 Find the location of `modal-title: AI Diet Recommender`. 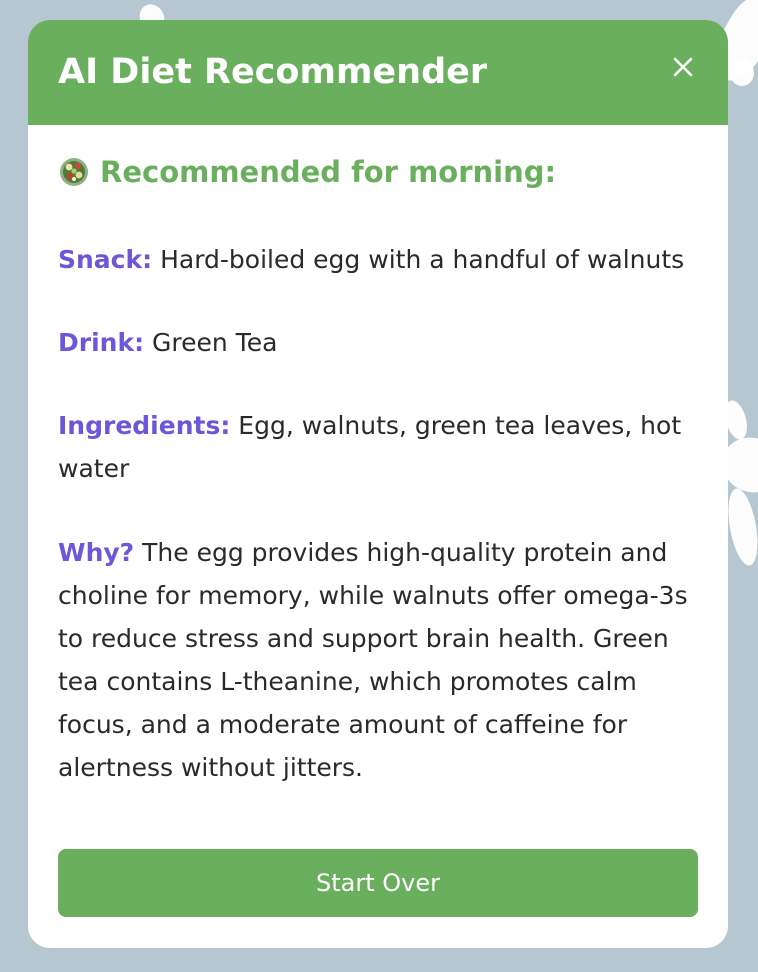

modal-title: AI Diet Recommender is located at coordinates (273, 72).